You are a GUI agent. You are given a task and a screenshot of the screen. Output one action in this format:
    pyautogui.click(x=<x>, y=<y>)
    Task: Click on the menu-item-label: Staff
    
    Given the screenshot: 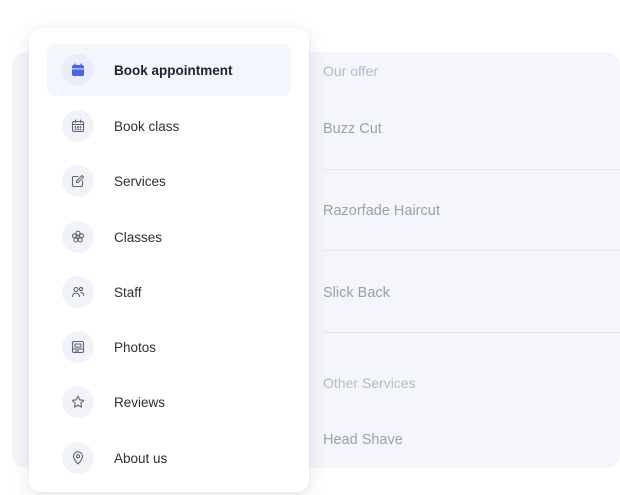 What is the action you would take?
    pyautogui.click(x=128, y=292)
    